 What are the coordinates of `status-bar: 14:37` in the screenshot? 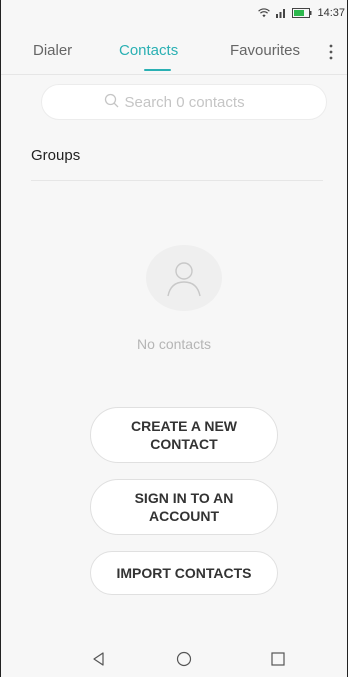 It's located at (174, 13).